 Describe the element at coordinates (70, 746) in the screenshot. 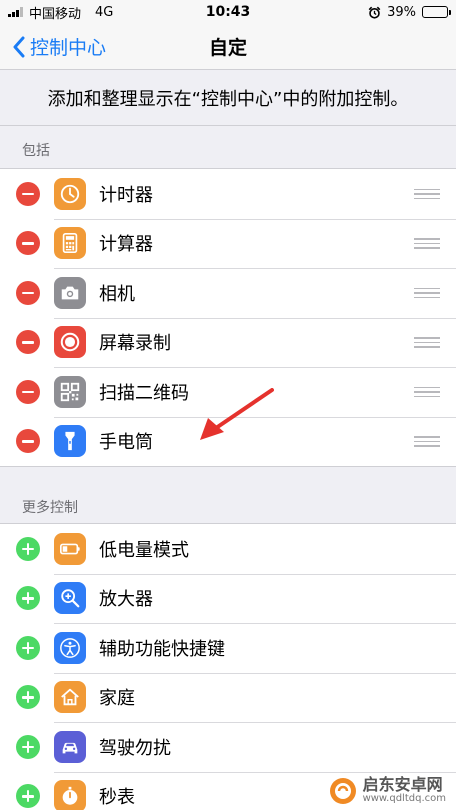

I see `car-icon` at that location.